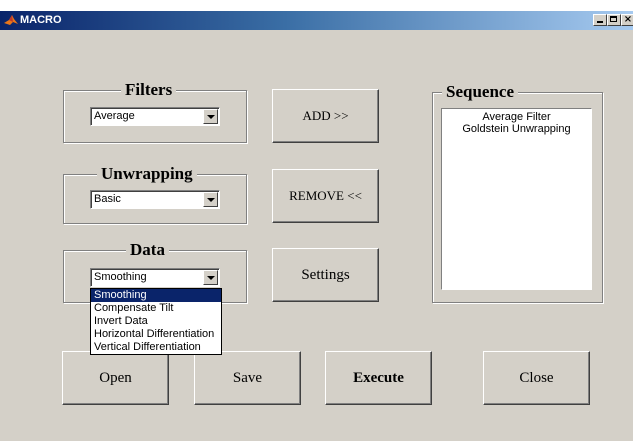  I want to click on dropdown-option-smoothing: Smoothing, so click(156, 295).